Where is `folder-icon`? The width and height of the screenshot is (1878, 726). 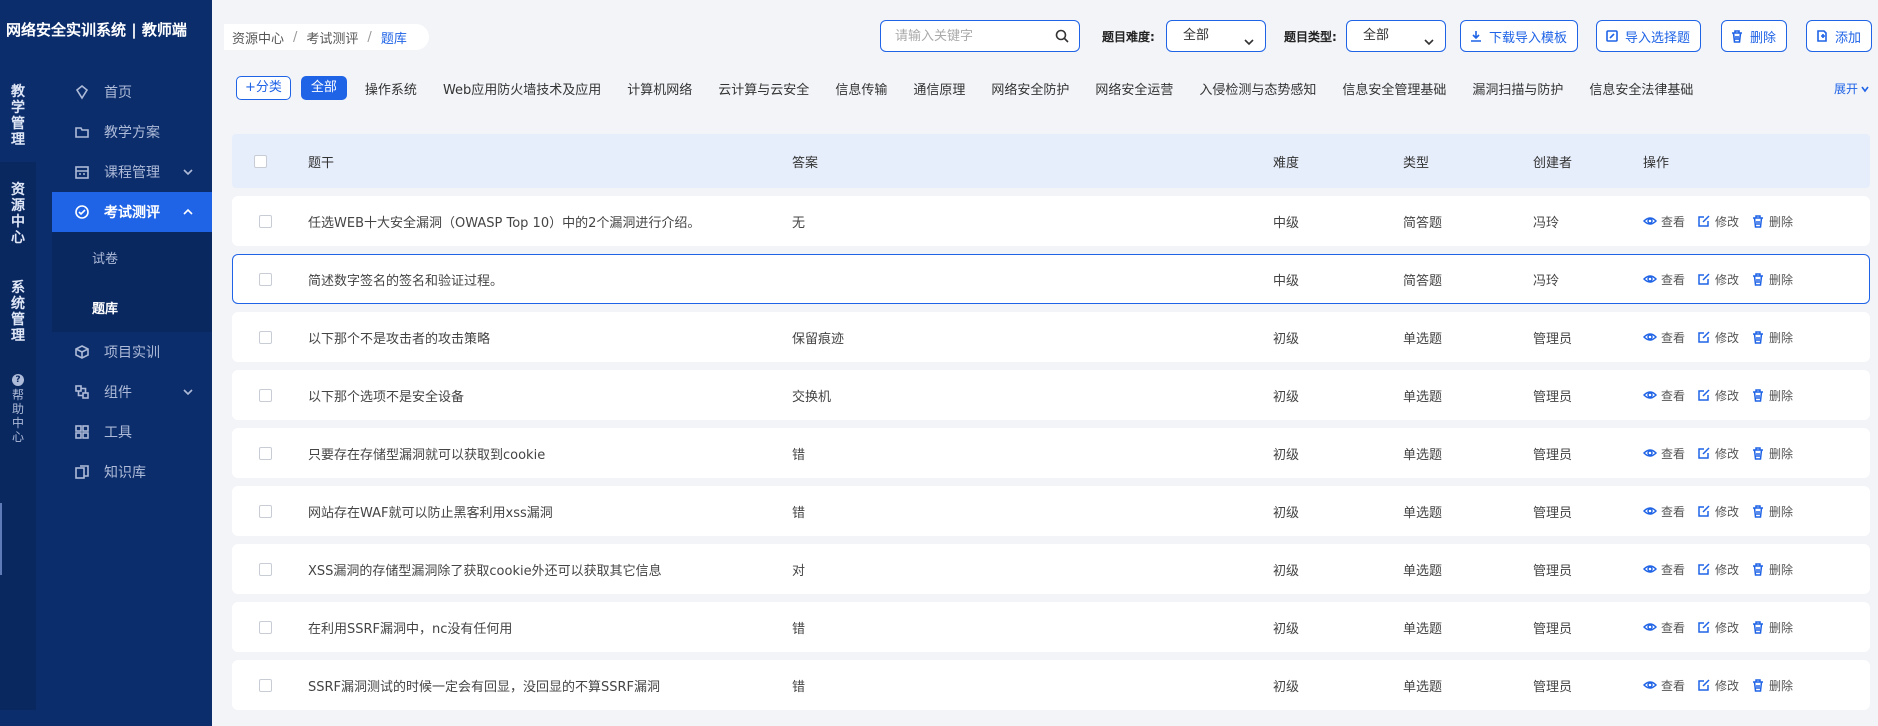
folder-icon is located at coordinates (82, 132).